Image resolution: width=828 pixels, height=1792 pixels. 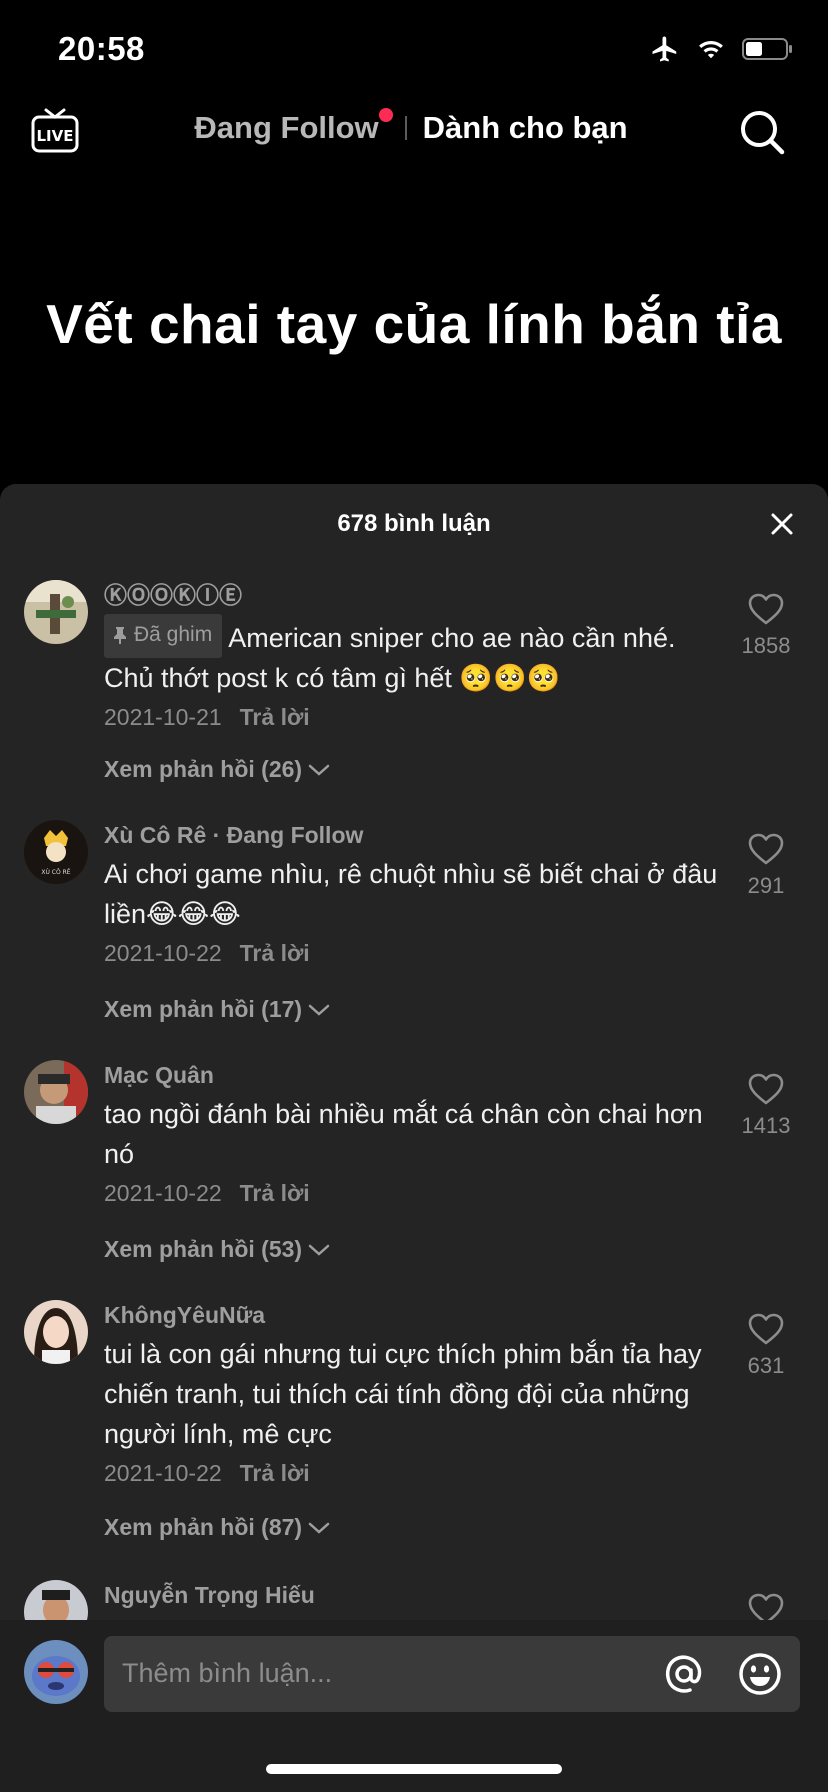 I want to click on close-icon, so click(x=782, y=524).